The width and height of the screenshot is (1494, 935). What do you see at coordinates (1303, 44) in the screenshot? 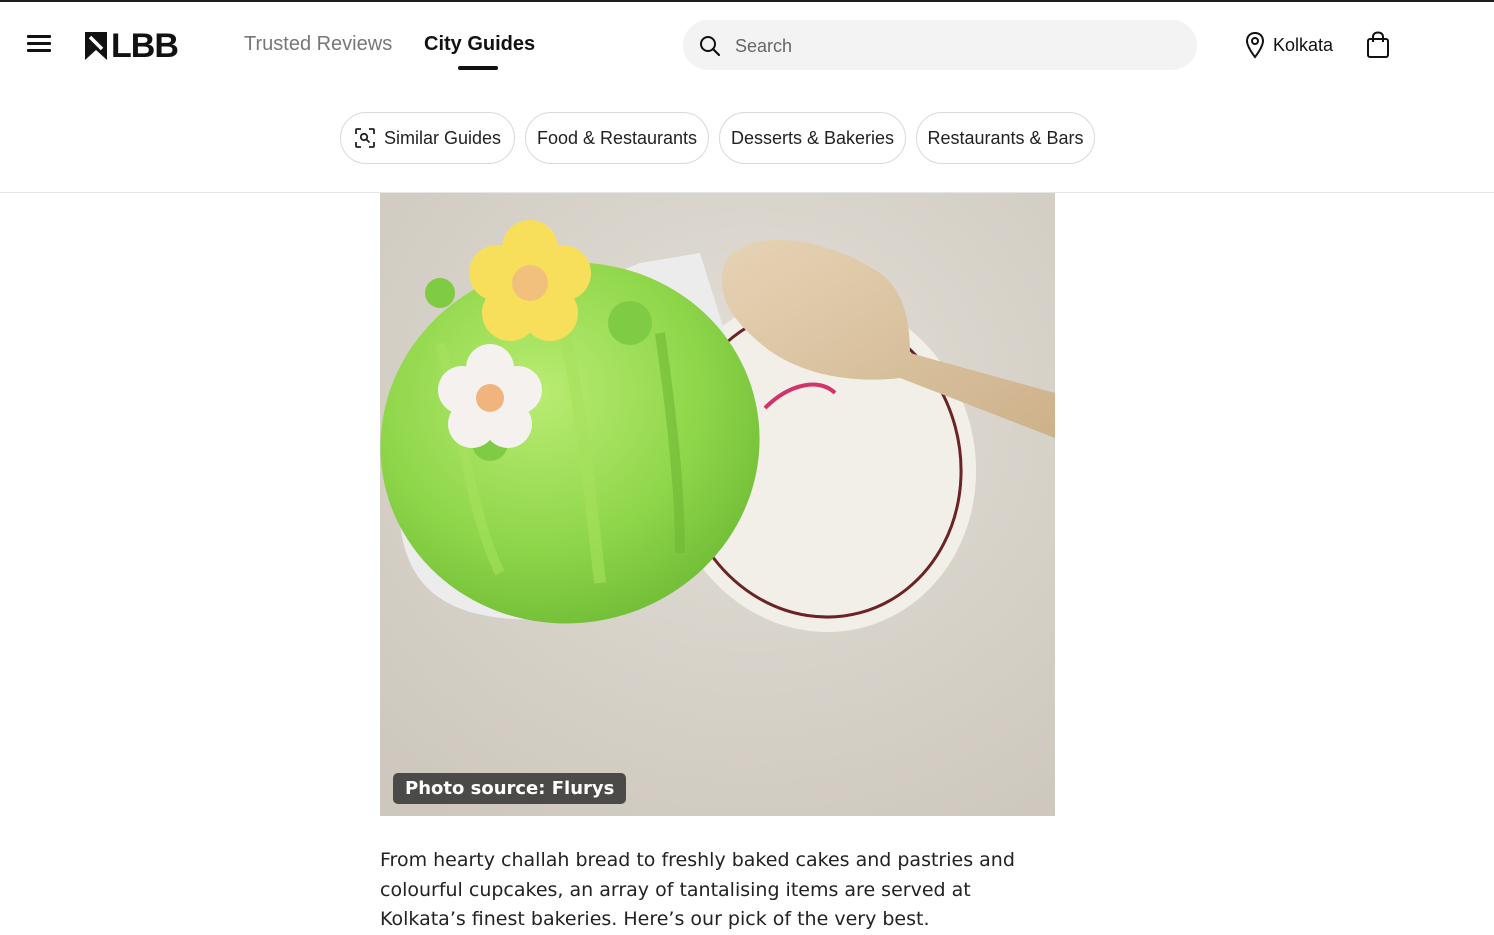
I see `location-label: Kolkata` at bounding box center [1303, 44].